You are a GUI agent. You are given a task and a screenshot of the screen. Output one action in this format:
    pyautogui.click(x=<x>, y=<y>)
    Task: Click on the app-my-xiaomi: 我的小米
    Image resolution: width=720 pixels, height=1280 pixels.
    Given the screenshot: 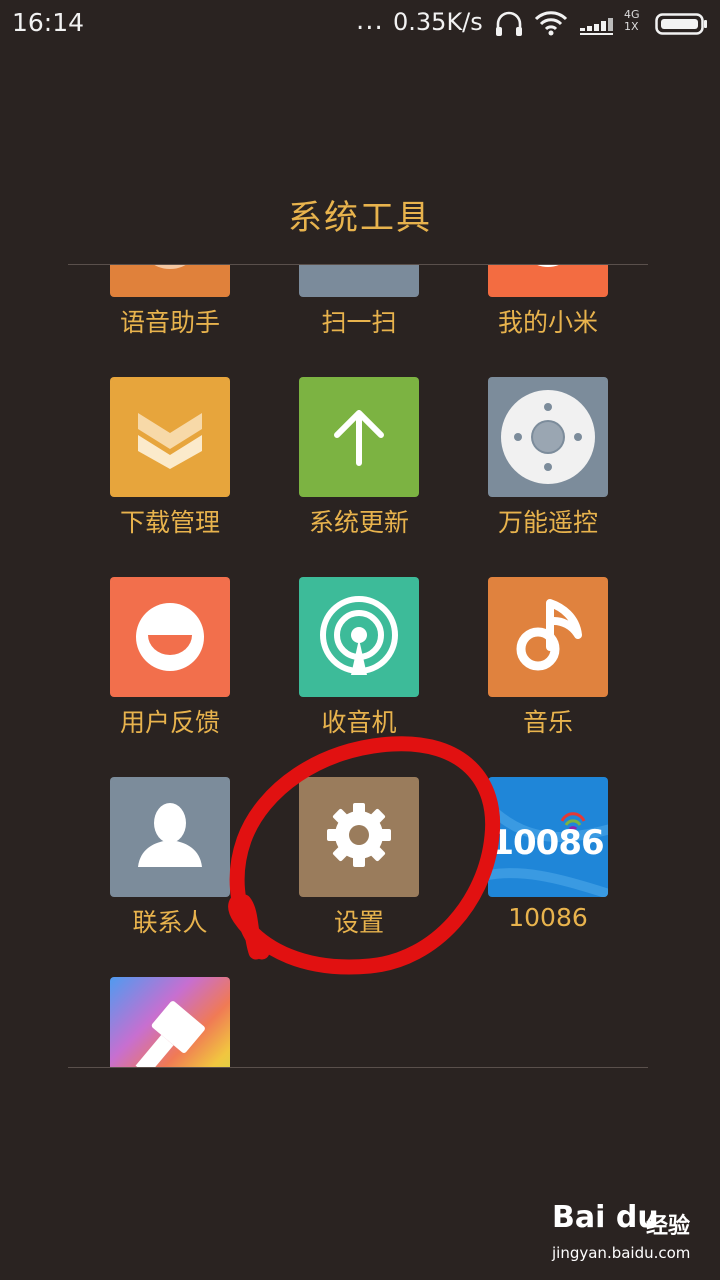 What is the action you would take?
    pyautogui.click(x=548, y=321)
    